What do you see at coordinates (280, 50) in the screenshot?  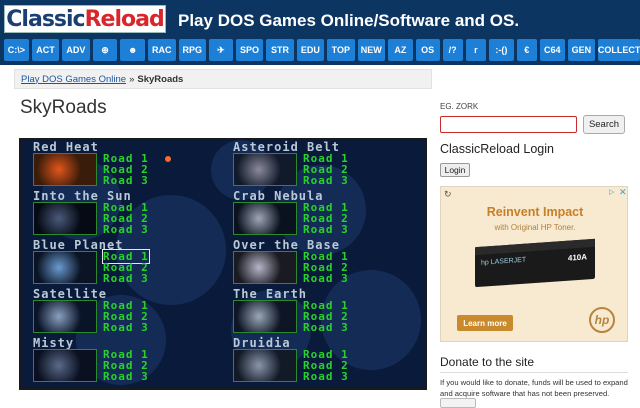 I see `nav-button-9: STR` at bounding box center [280, 50].